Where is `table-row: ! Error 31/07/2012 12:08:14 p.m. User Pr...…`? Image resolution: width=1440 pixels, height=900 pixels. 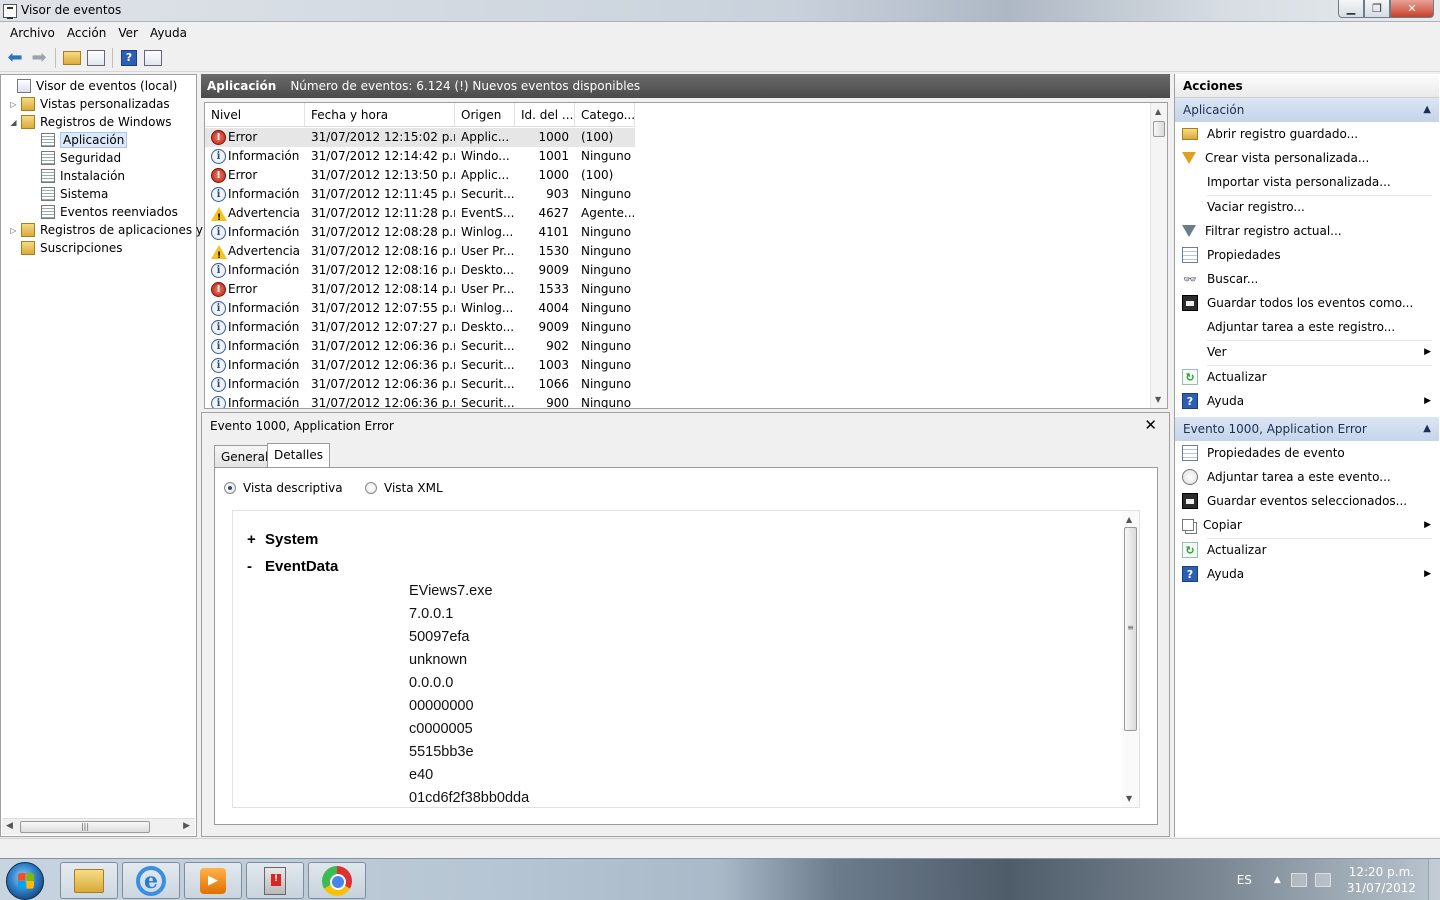
table-row: ! Error 31/07/2012 12:08:14 p.m. User Pr...… is located at coordinates (420, 289).